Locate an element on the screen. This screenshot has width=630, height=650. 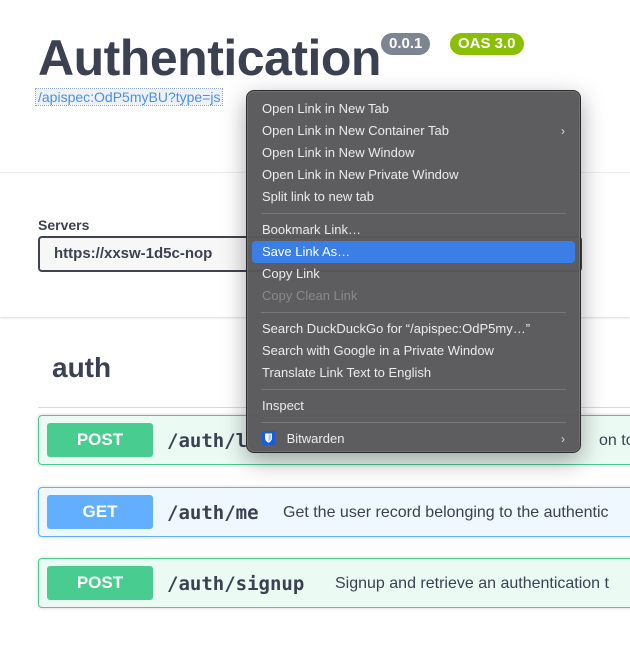
oas-badge: OAS 3.0 is located at coordinates (487, 44).